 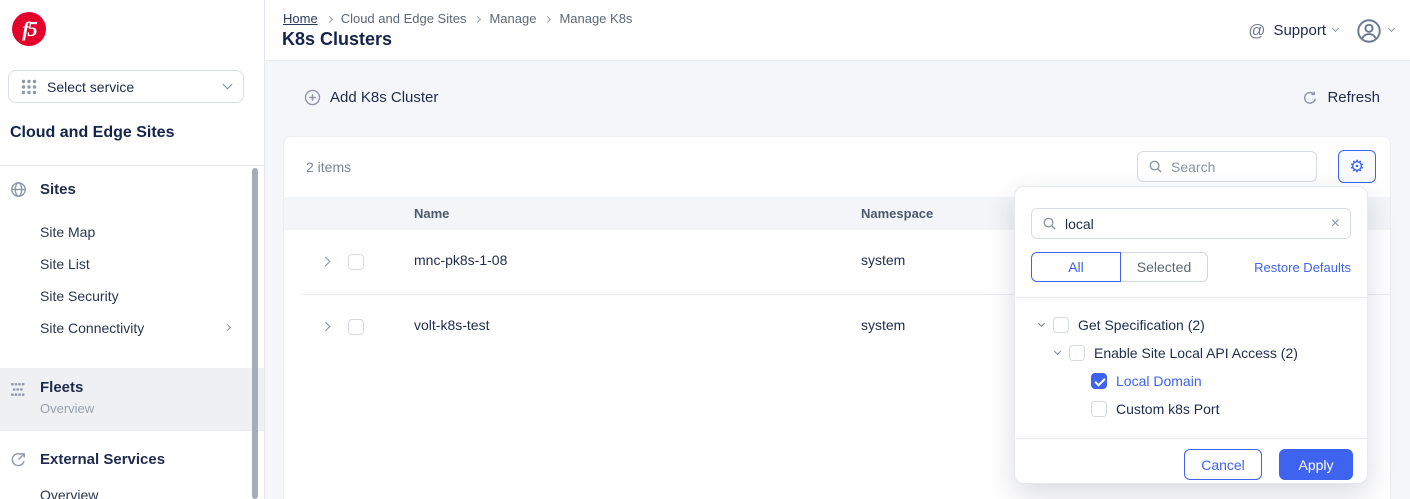 What do you see at coordinates (1141, 325) in the screenshot?
I see `tree-item-label: Get Specification (2)` at bounding box center [1141, 325].